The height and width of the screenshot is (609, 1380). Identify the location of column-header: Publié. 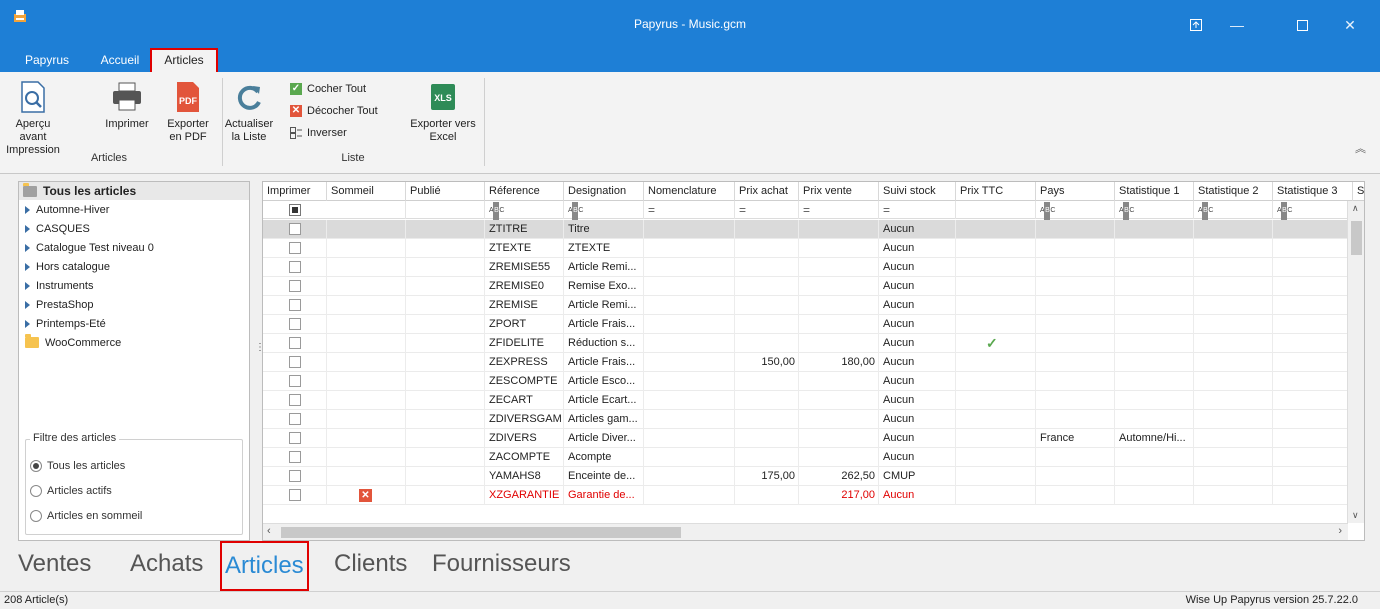
(445, 191).